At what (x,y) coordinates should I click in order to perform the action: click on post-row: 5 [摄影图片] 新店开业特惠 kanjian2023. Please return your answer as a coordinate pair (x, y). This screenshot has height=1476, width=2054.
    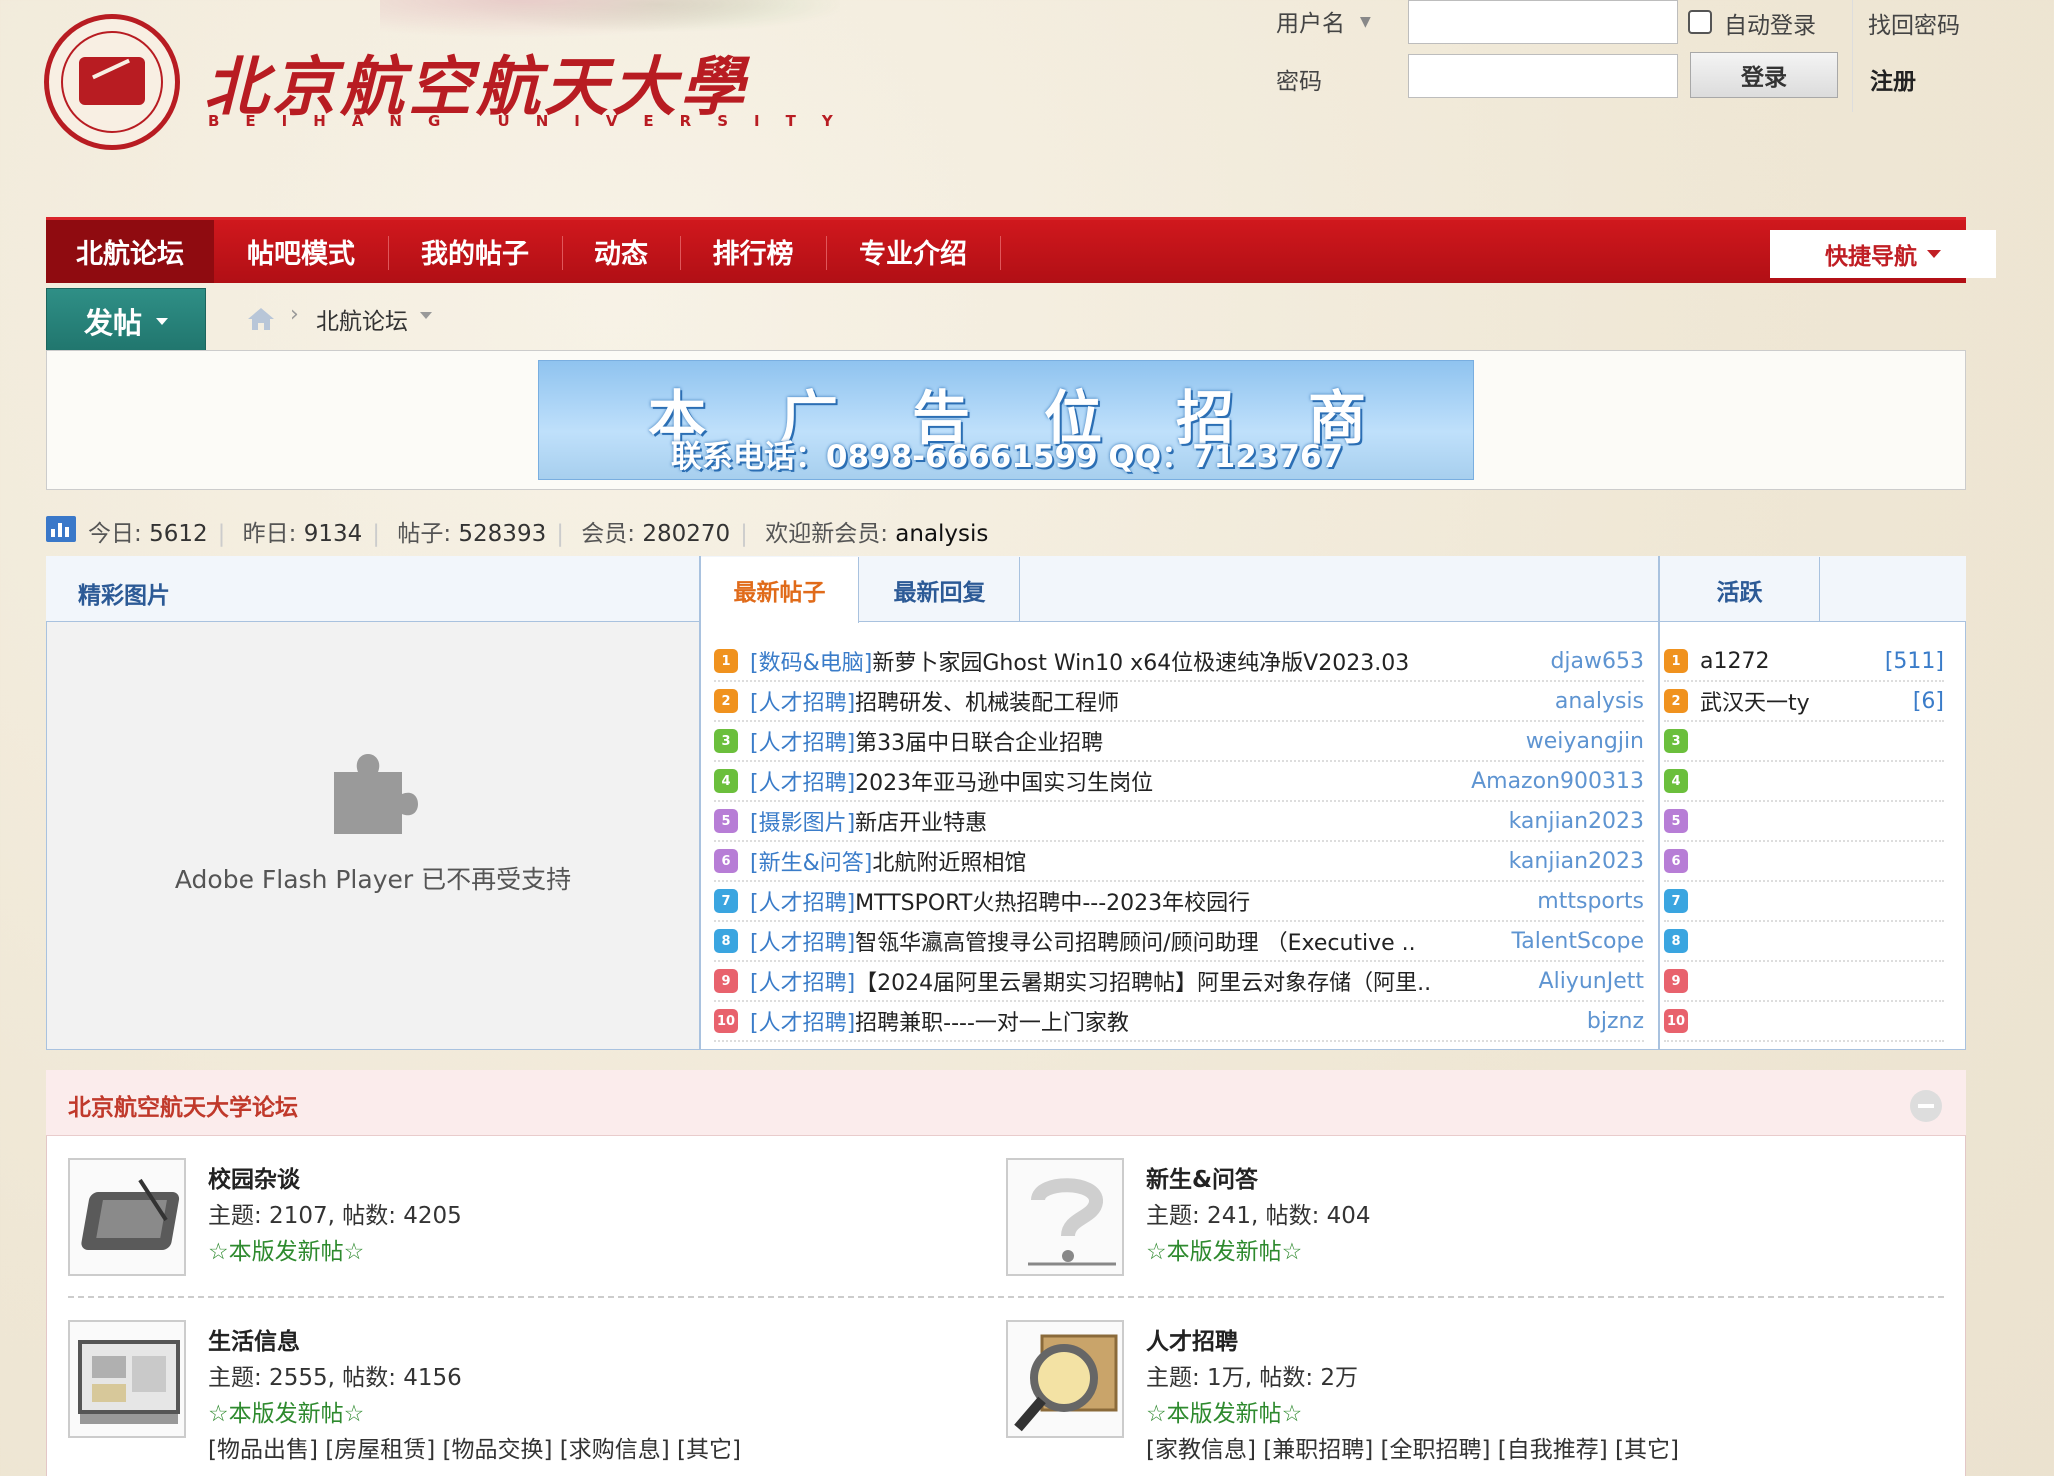
    Looking at the image, I should click on (1179, 822).